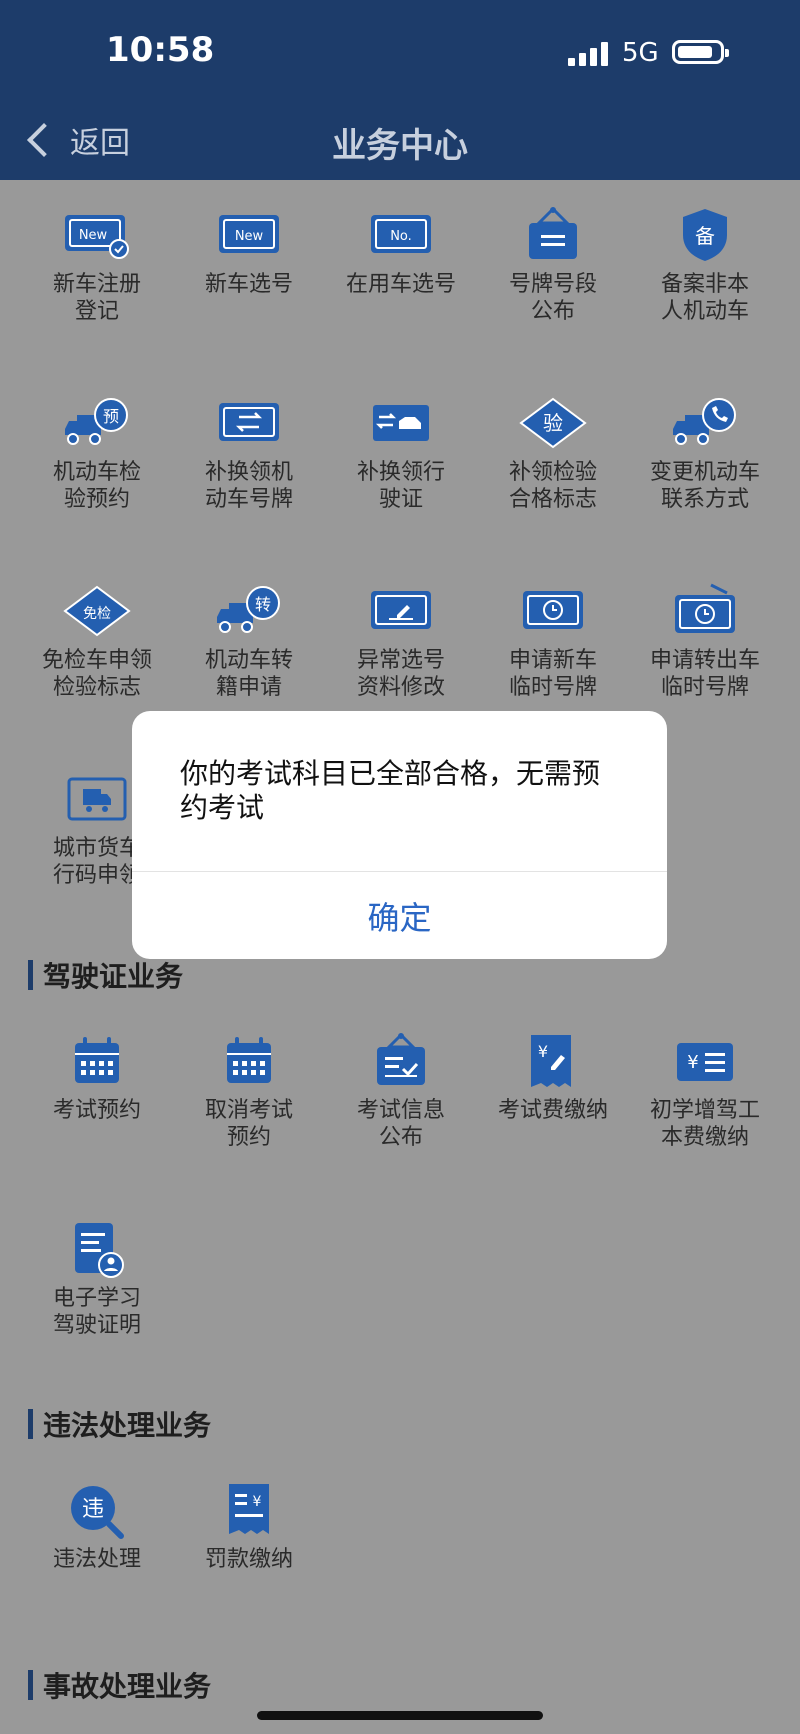  Describe the element at coordinates (399, 835) in the screenshot. I see `alert-dialog: 你的考试科目已全部合格，无需预约考试 确定` at that location.